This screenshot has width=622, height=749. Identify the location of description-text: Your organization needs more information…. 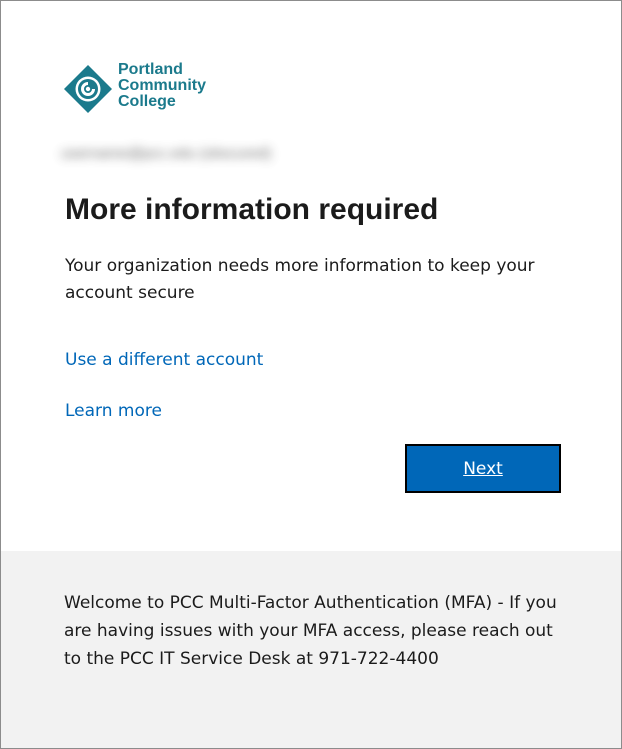
(300, 279).